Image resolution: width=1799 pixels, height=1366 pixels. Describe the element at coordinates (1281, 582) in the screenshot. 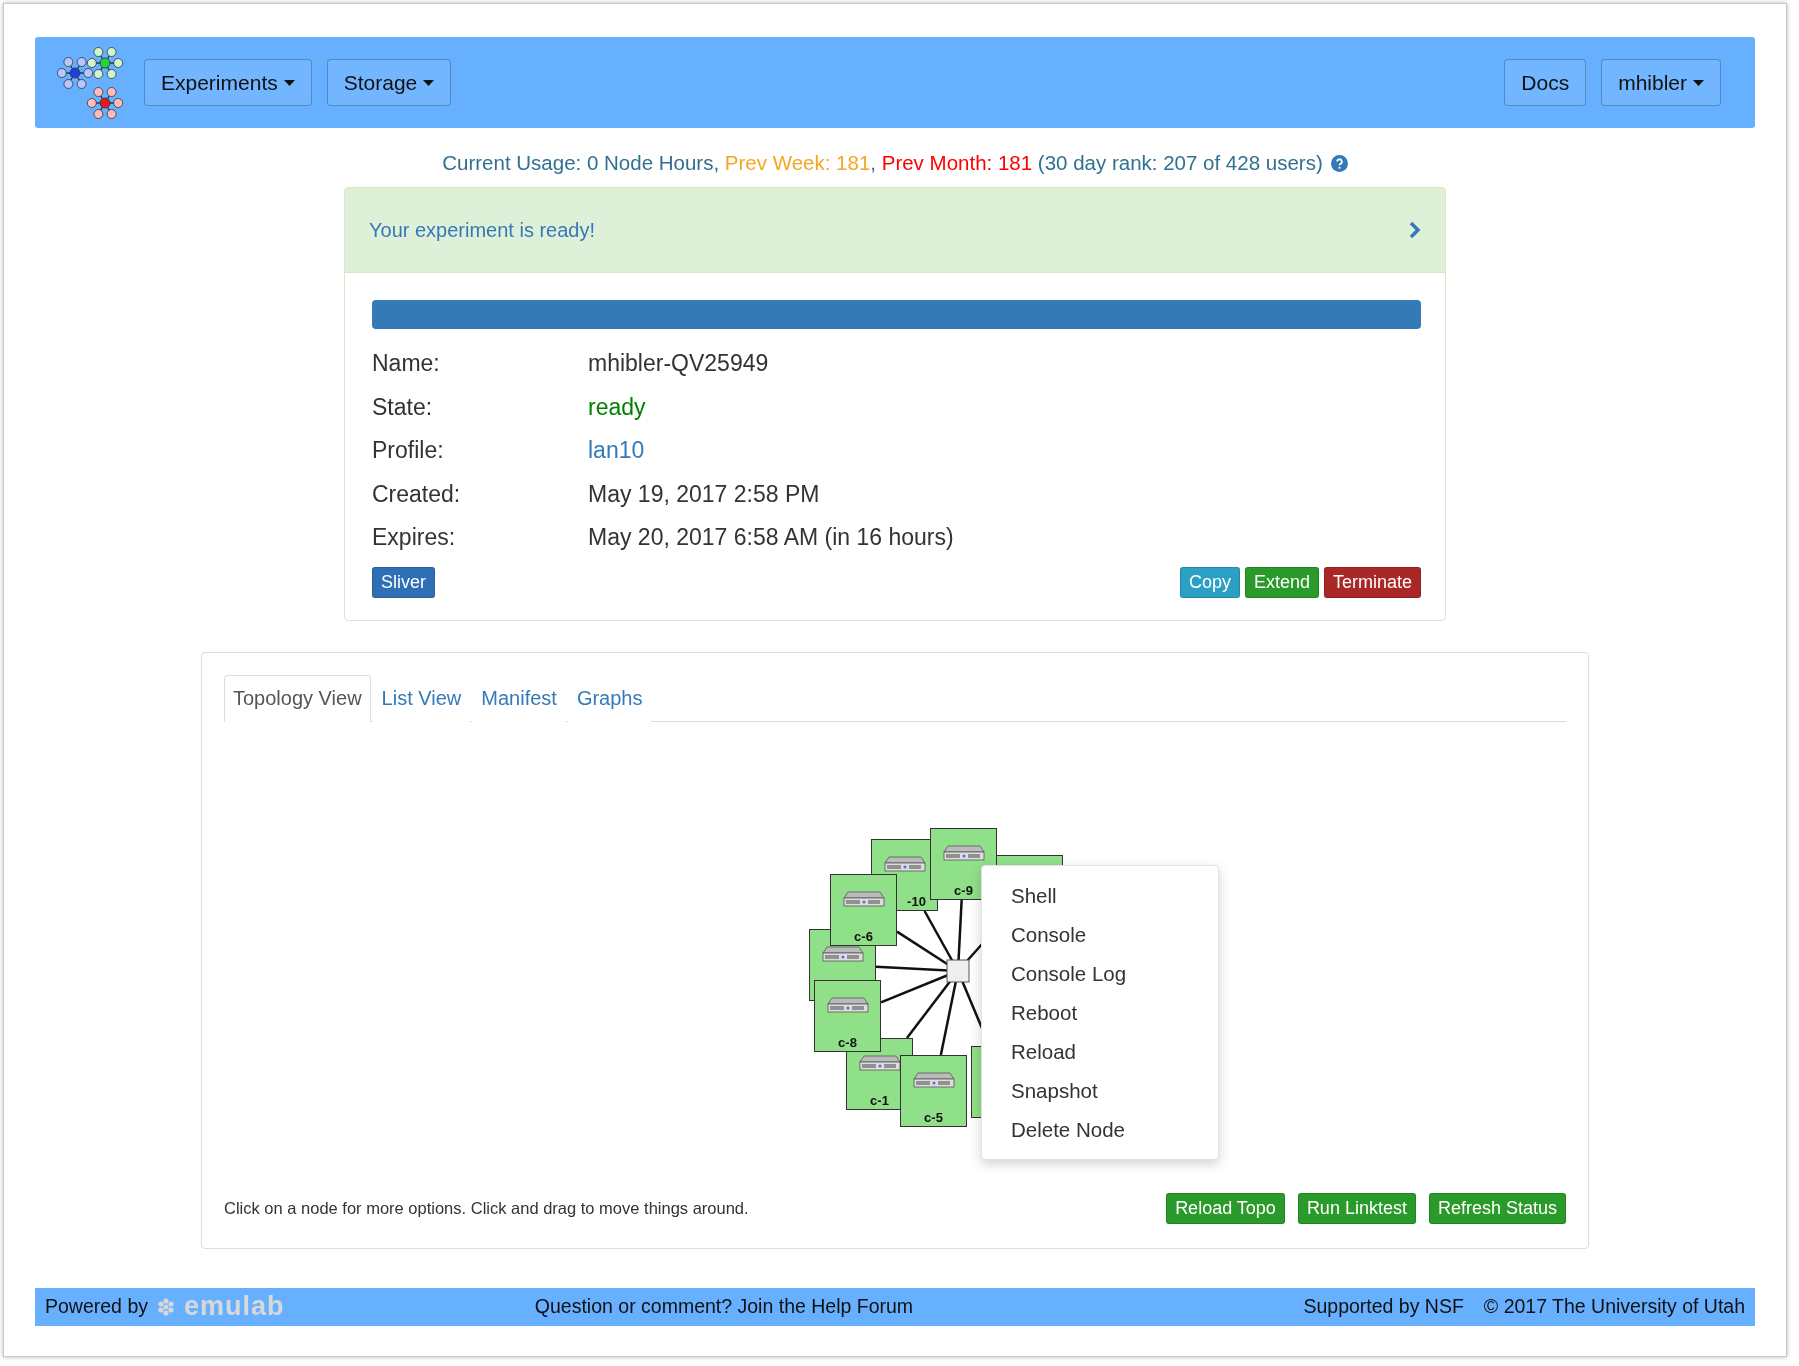

I see `action-button: Extend` at that location.